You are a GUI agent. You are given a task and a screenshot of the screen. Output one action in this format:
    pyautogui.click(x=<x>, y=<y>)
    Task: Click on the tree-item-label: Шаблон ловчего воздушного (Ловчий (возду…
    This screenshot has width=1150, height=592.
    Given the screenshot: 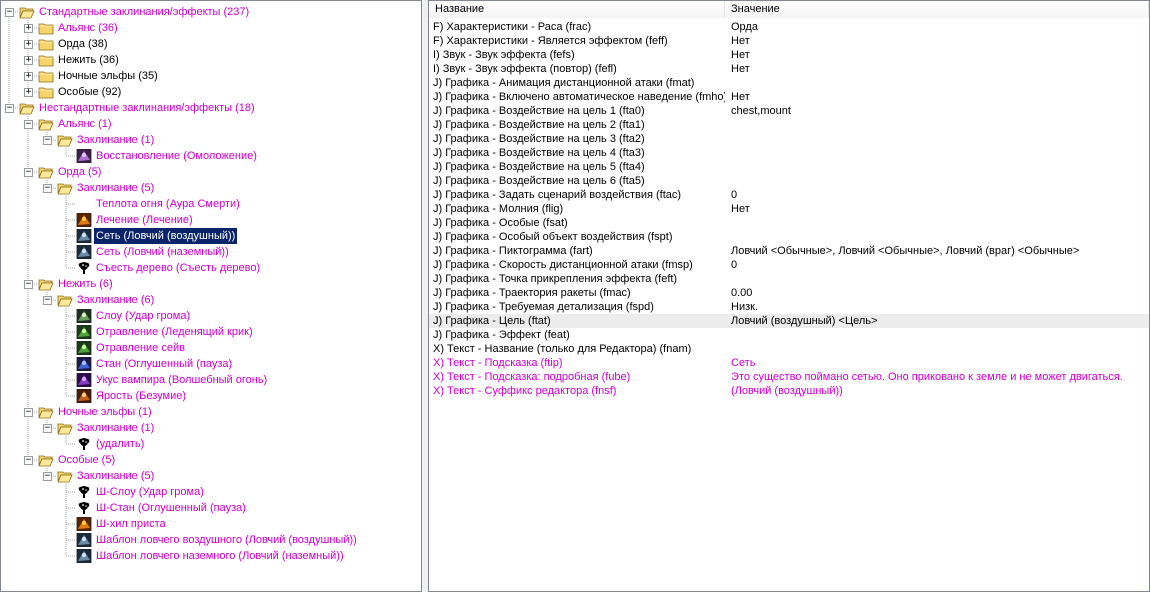 What is the action you would take?
    pyautogui.click(x=226, y=540)
    